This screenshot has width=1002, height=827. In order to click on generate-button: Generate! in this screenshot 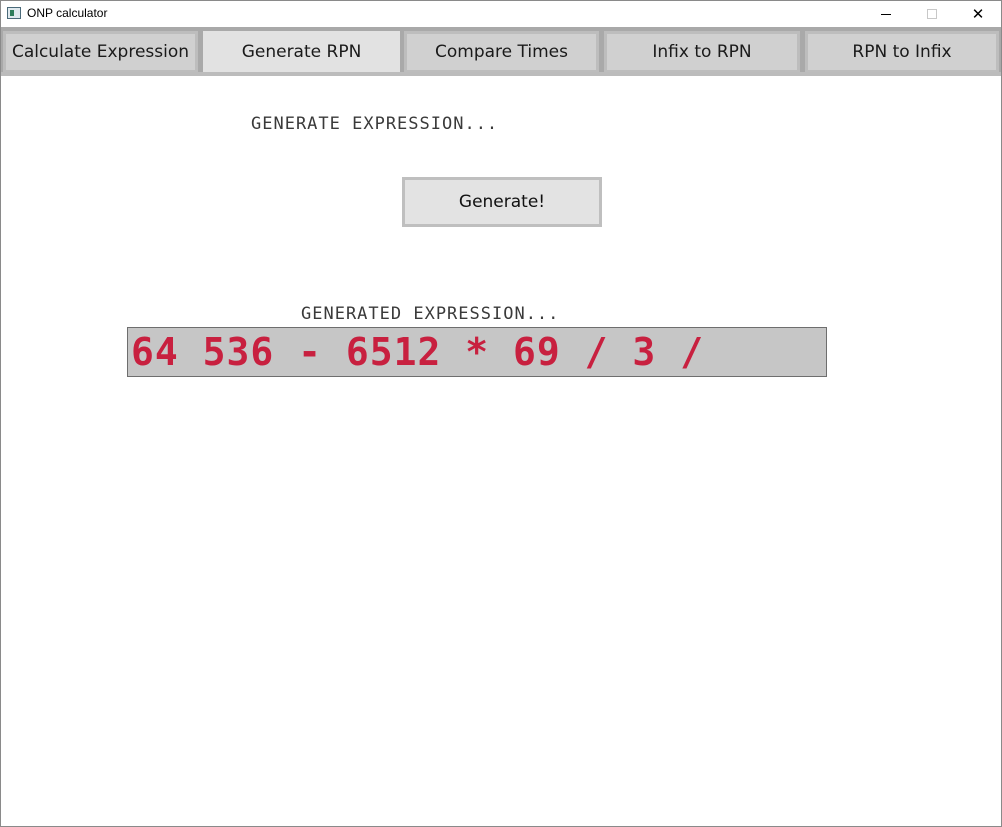, I will do `click(502, 202)`.